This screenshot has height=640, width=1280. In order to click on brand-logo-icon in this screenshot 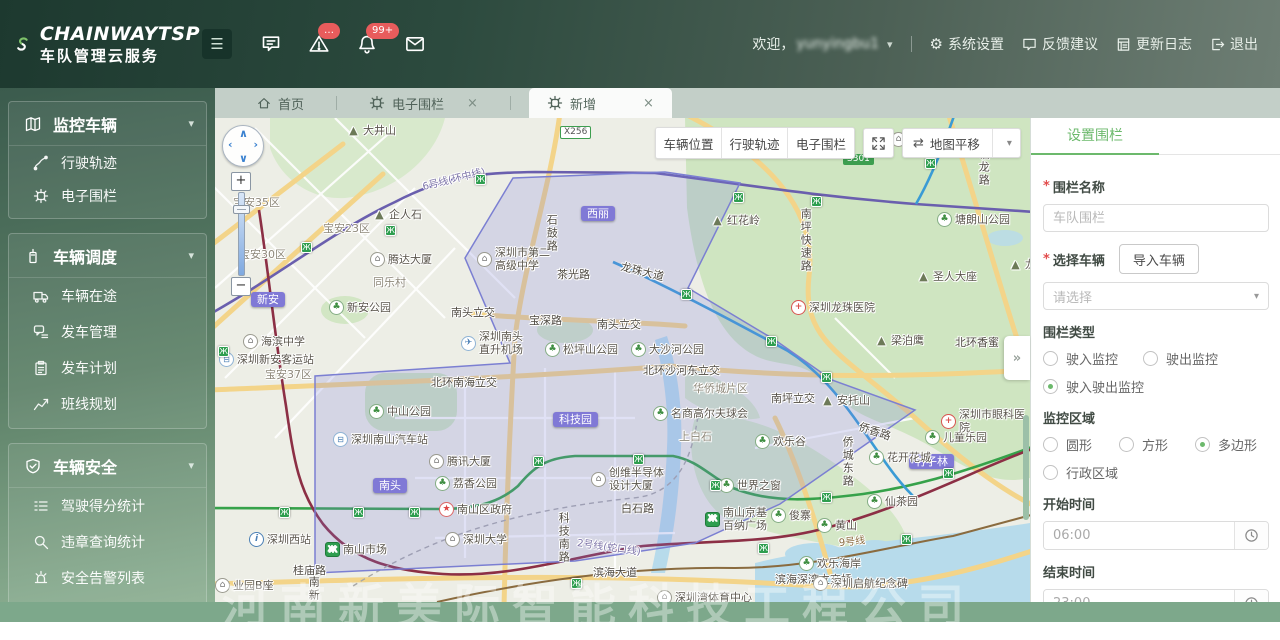, I will do `click(22, 44)`.